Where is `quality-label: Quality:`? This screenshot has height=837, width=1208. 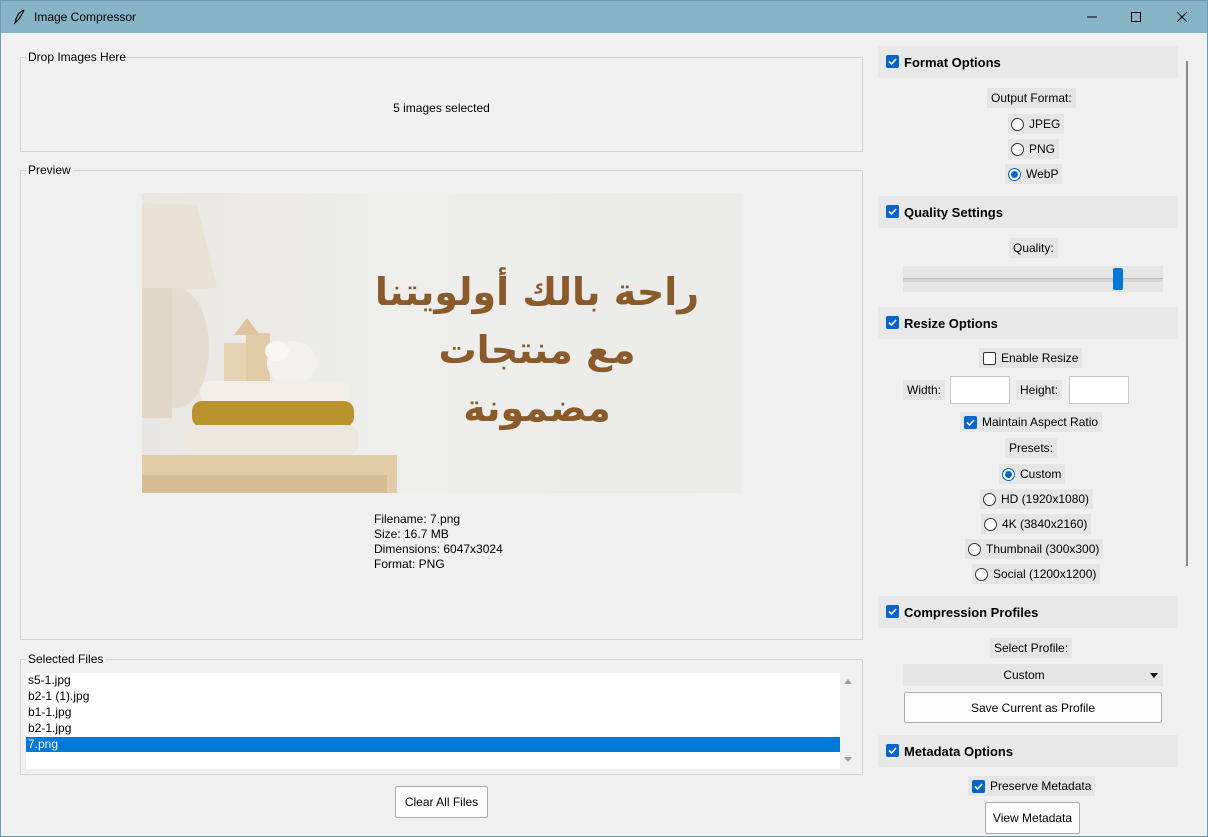
quality-label: Quality: is located at coordinates (1033, 248).